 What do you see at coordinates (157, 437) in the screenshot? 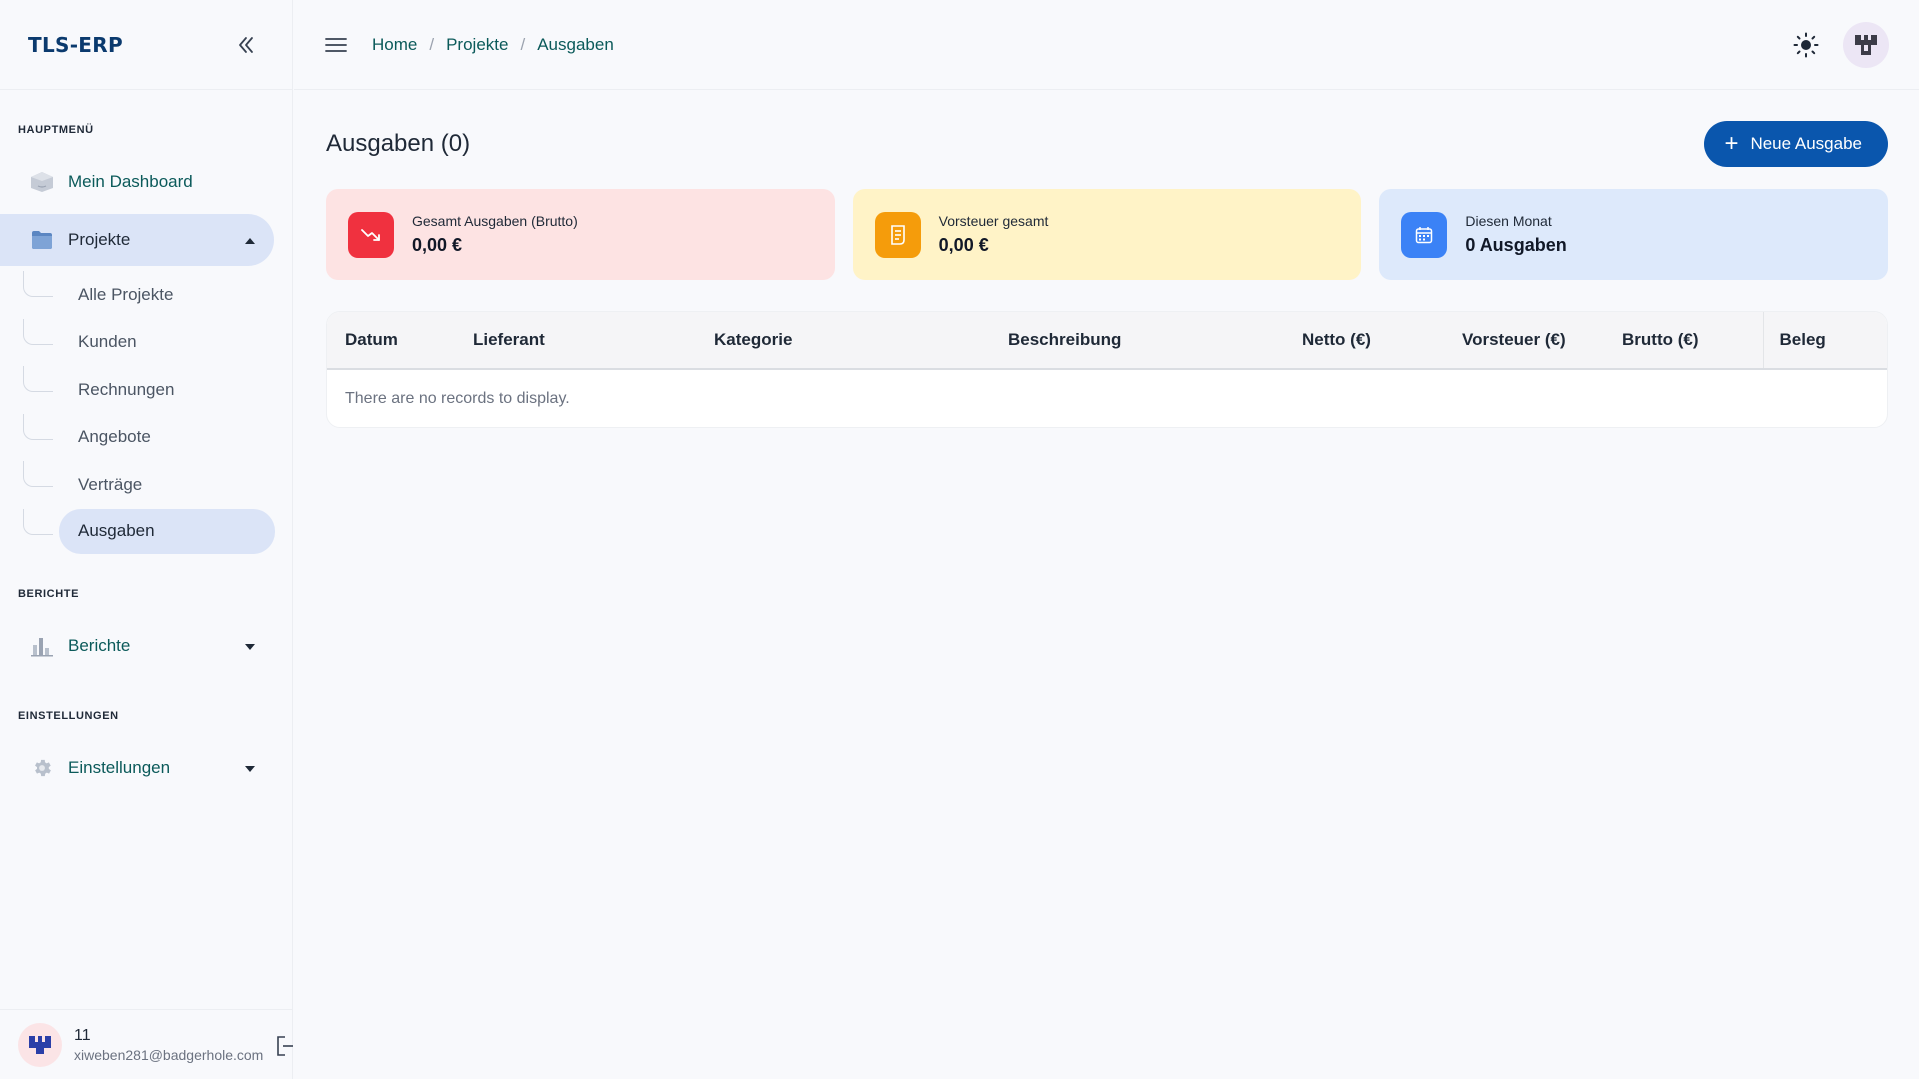
I see `sidebar-subitem-offers: Angebote` at bounding box center [157, 437].